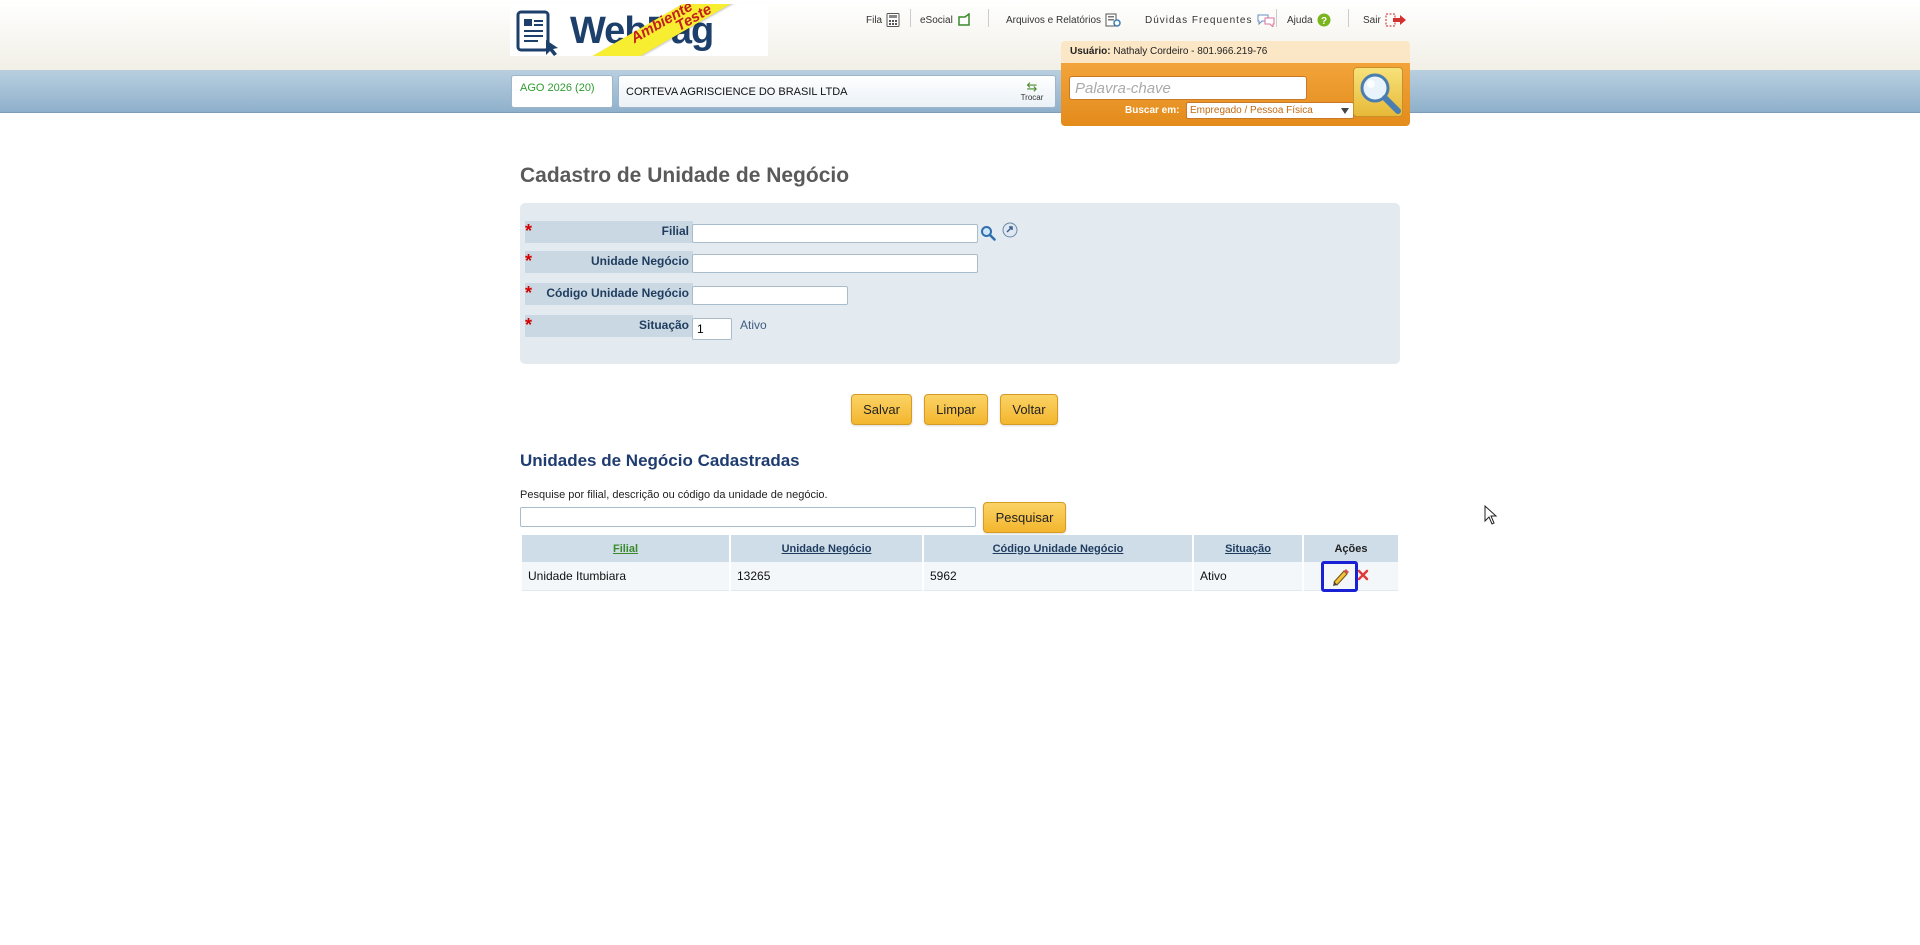 The image size is (1920, 945). Describe the element at coordinates (1029, 409) in the screenshot. I see `voltar-button: Voltar` at that location.